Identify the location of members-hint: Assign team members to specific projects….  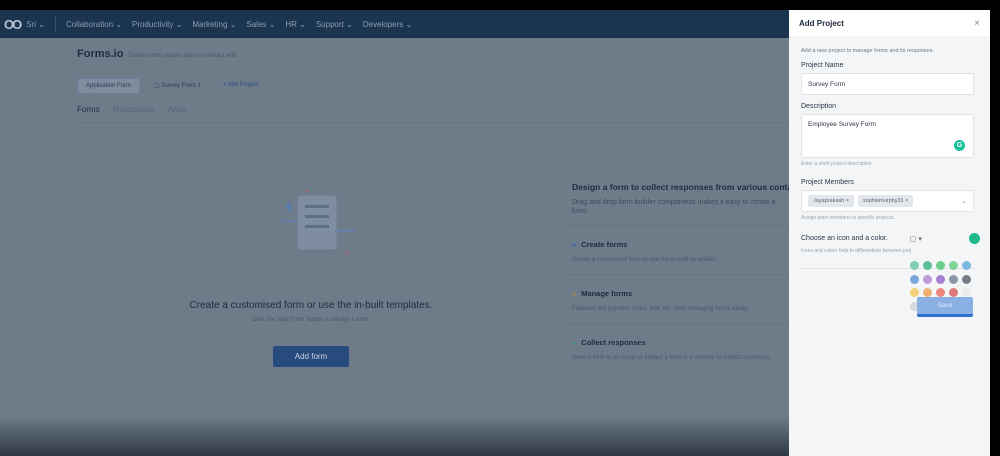
(848, 218).